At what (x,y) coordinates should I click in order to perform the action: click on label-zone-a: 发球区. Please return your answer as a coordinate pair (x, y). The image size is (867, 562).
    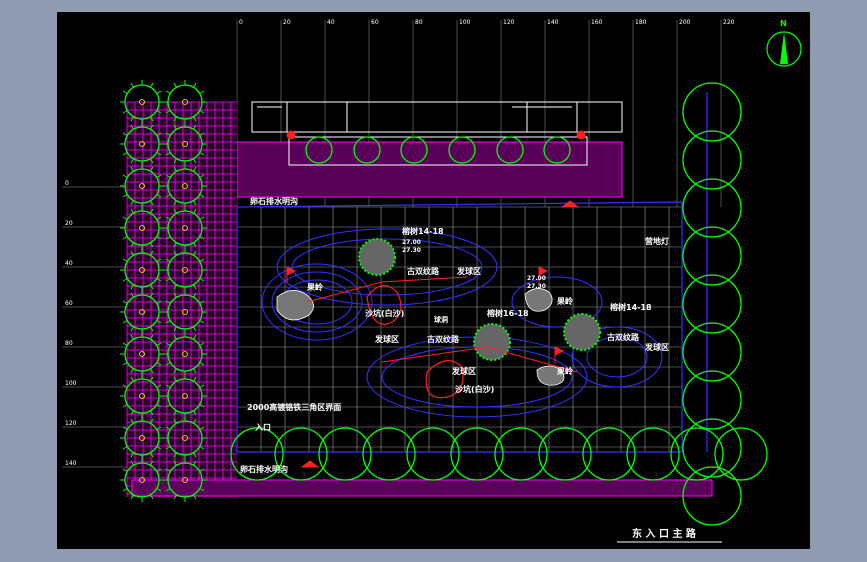
    Looking at the image, I should click on (468, 271).